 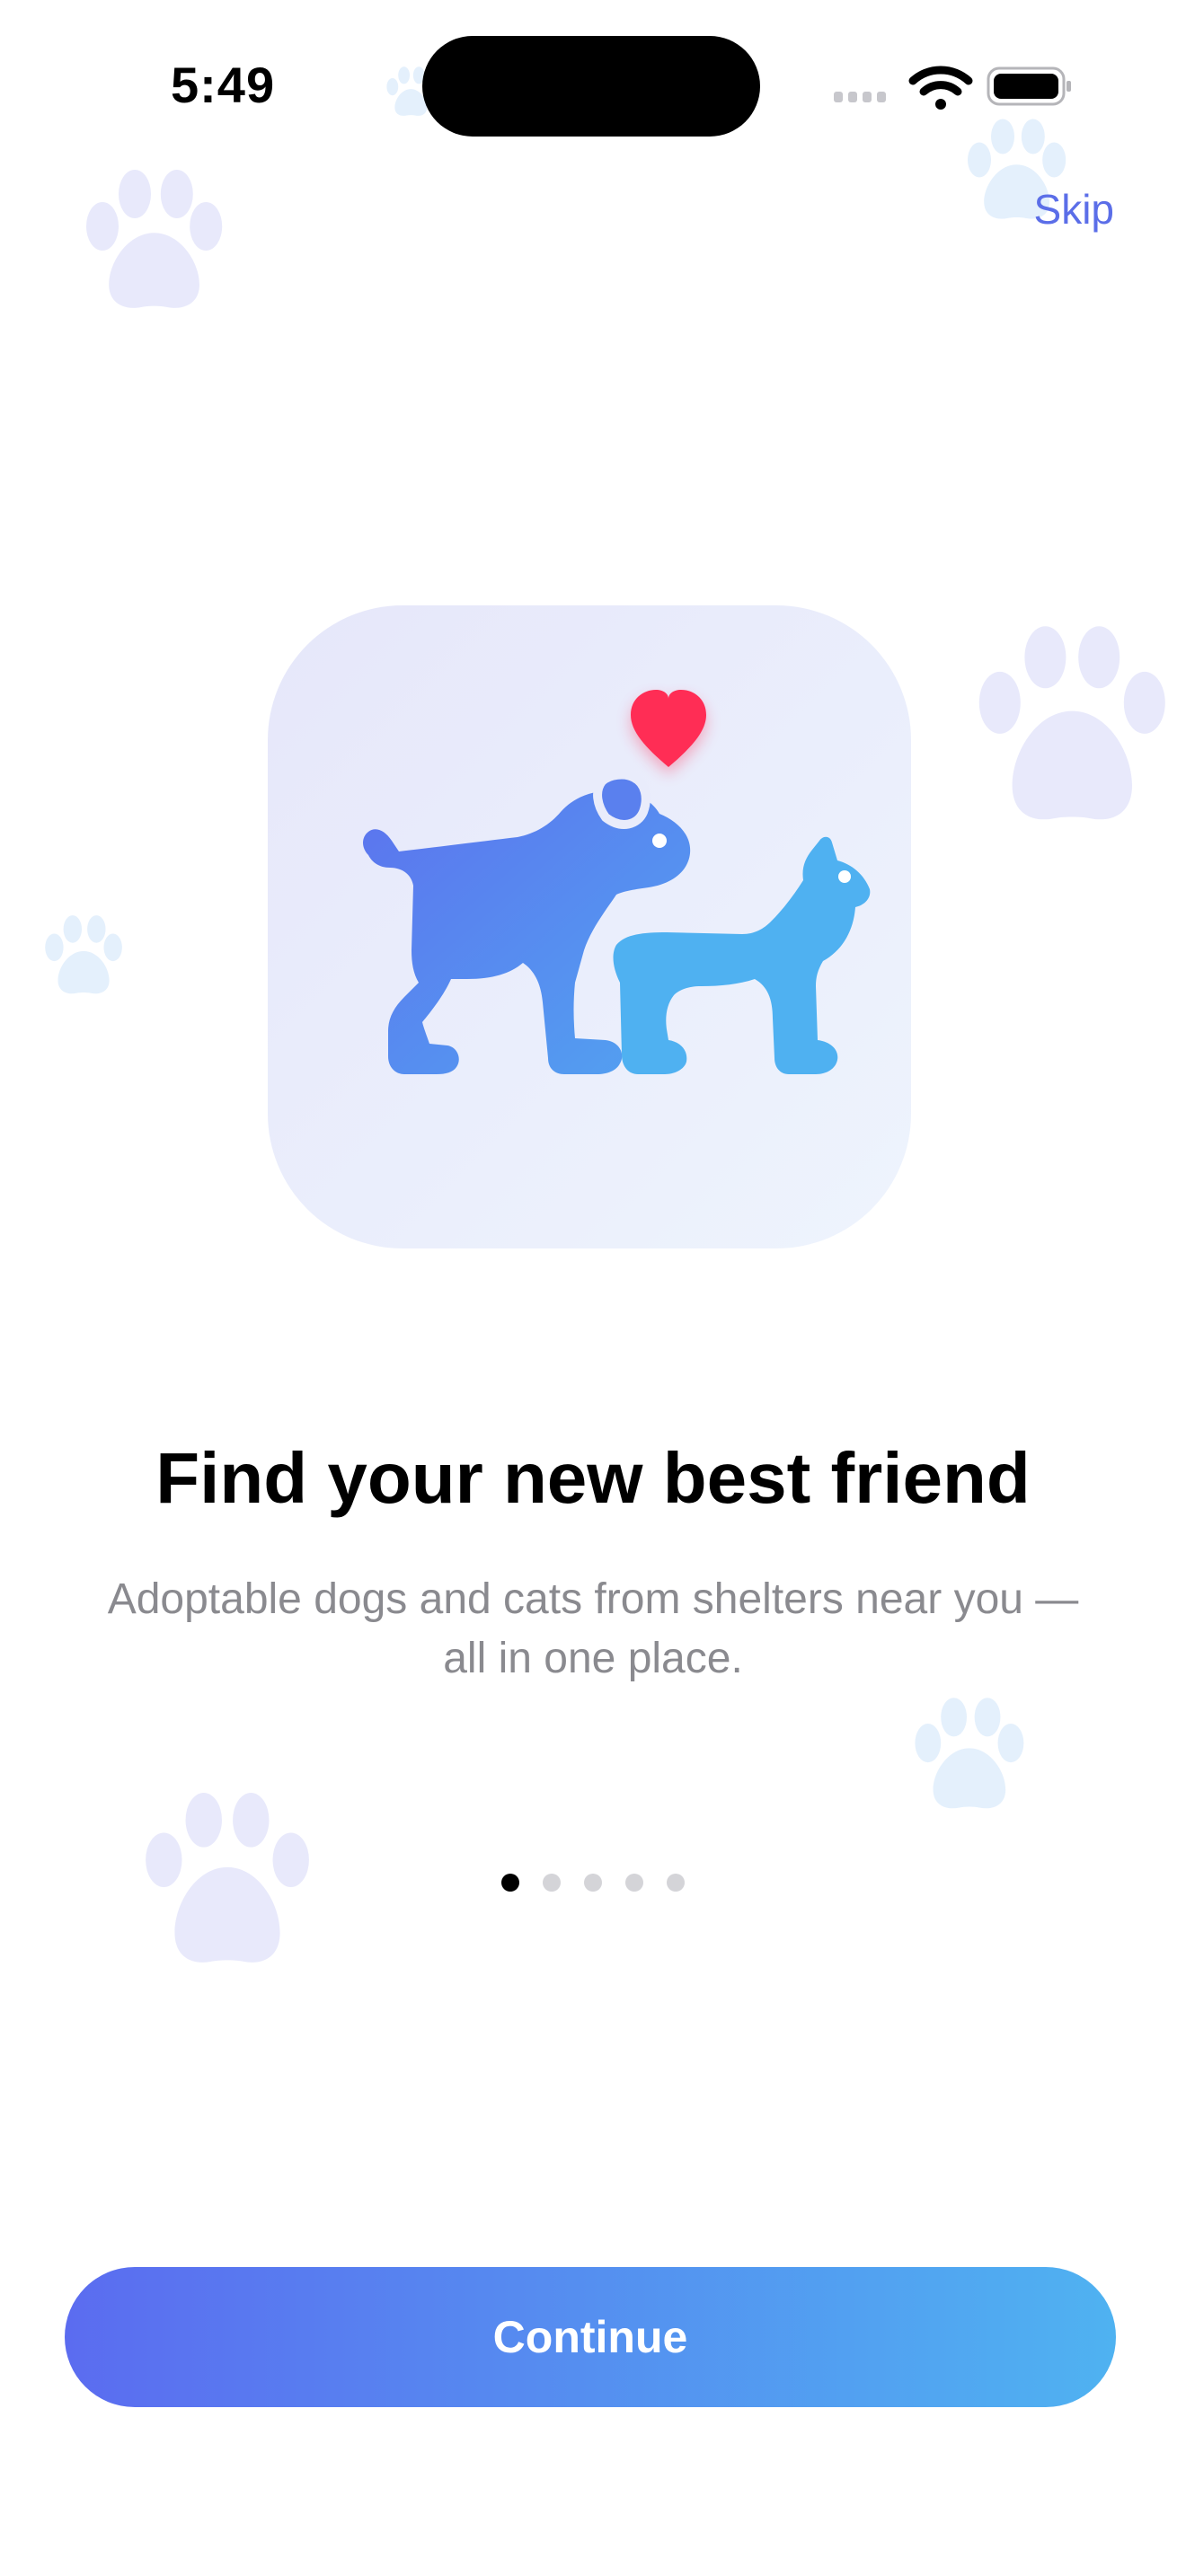 I want to click on page-indicator, so click(x=593, y=1884).